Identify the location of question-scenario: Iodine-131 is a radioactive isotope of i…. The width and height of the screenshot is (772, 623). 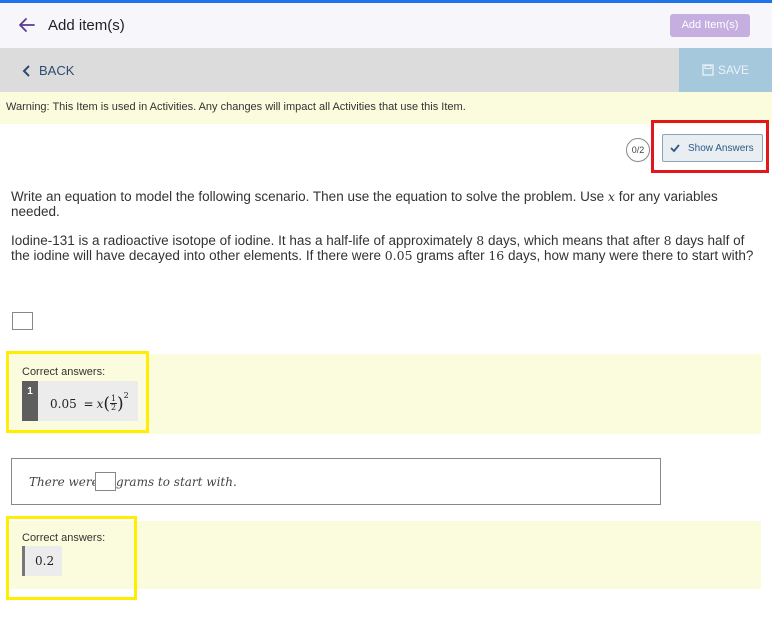
(382, 248).